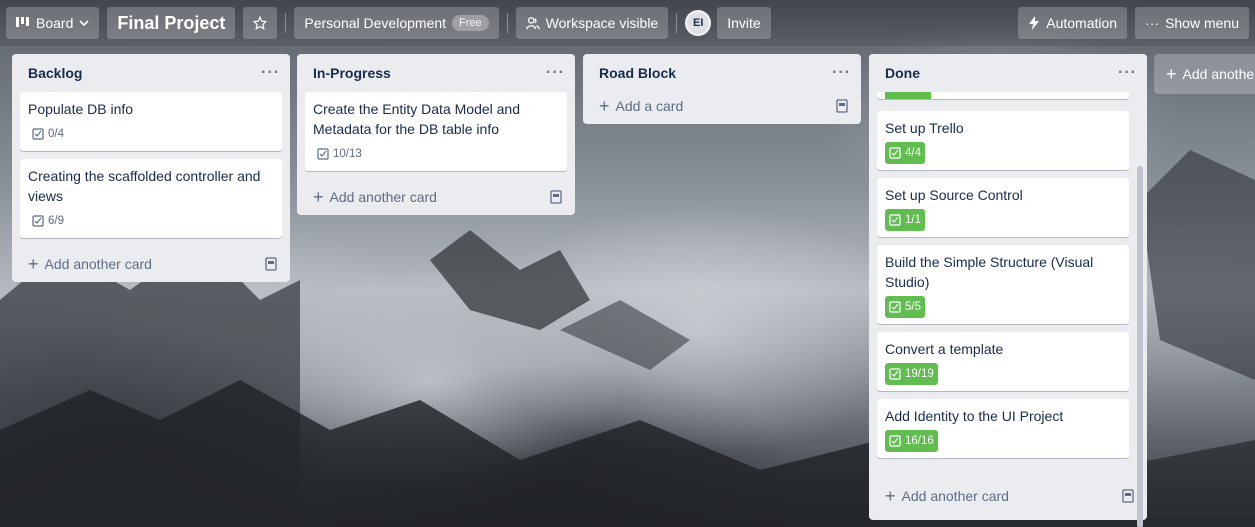 This screenshot has width=1255, height=527. What do you see at coordinates (375, 23) in the screenshot?
I see `workspace-name: Personal Development` at bounding box center [375, 23].